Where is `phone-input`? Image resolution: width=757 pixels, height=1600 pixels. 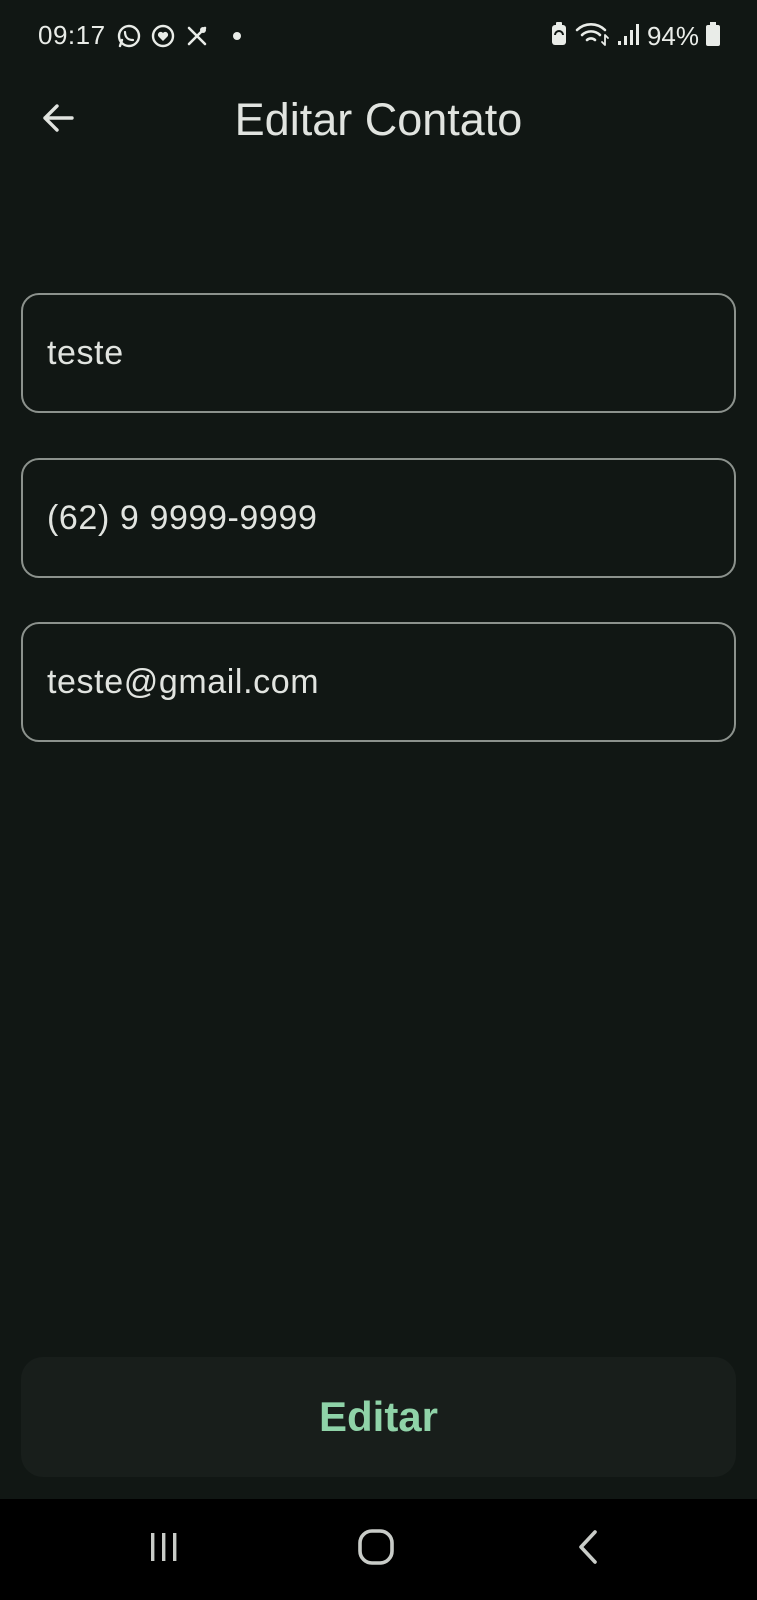 phone-input is located at coordinates (377, 518).